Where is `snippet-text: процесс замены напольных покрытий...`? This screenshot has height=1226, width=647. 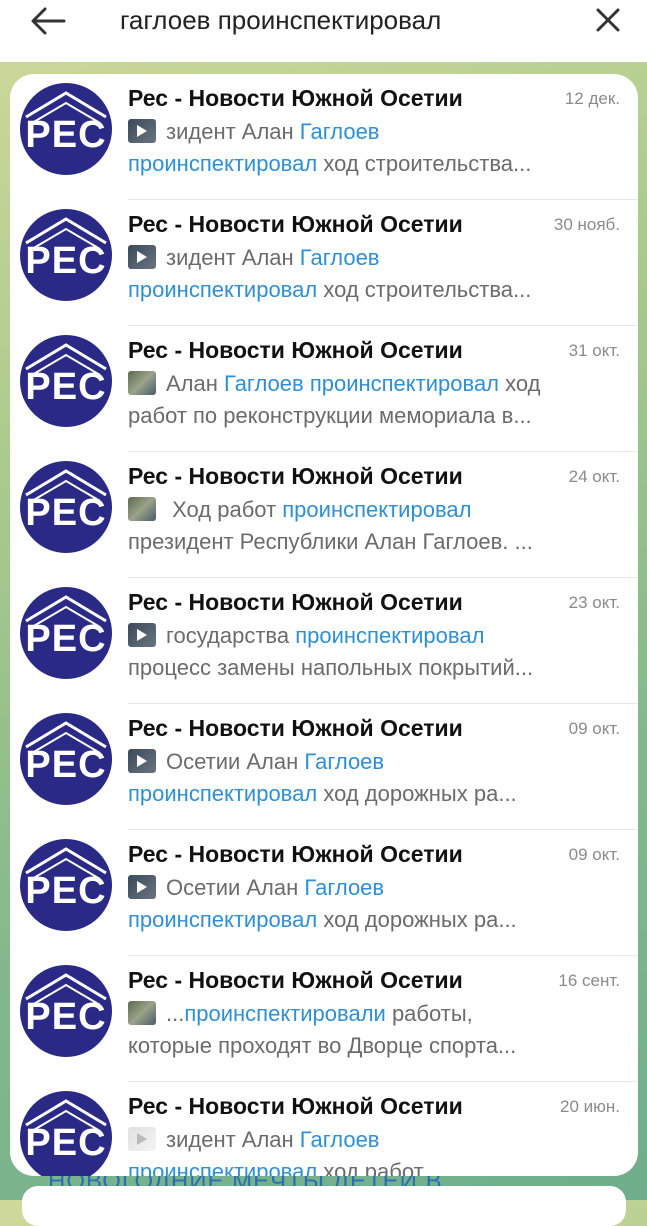 snippet-text: процесс замены напольных покрытий... is located at coordinates (331, 667).